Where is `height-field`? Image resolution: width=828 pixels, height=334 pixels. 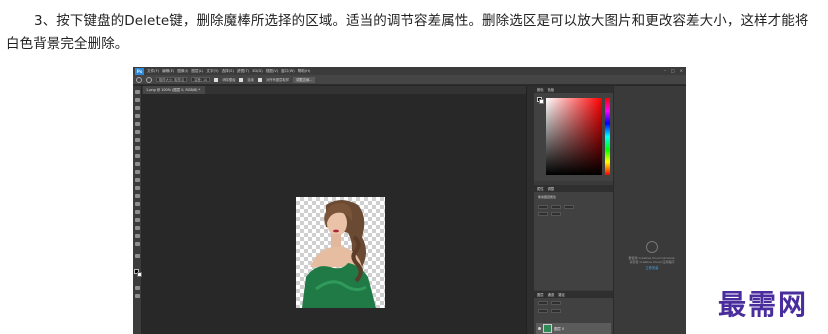 height-field is located at coordinates (569, 207).